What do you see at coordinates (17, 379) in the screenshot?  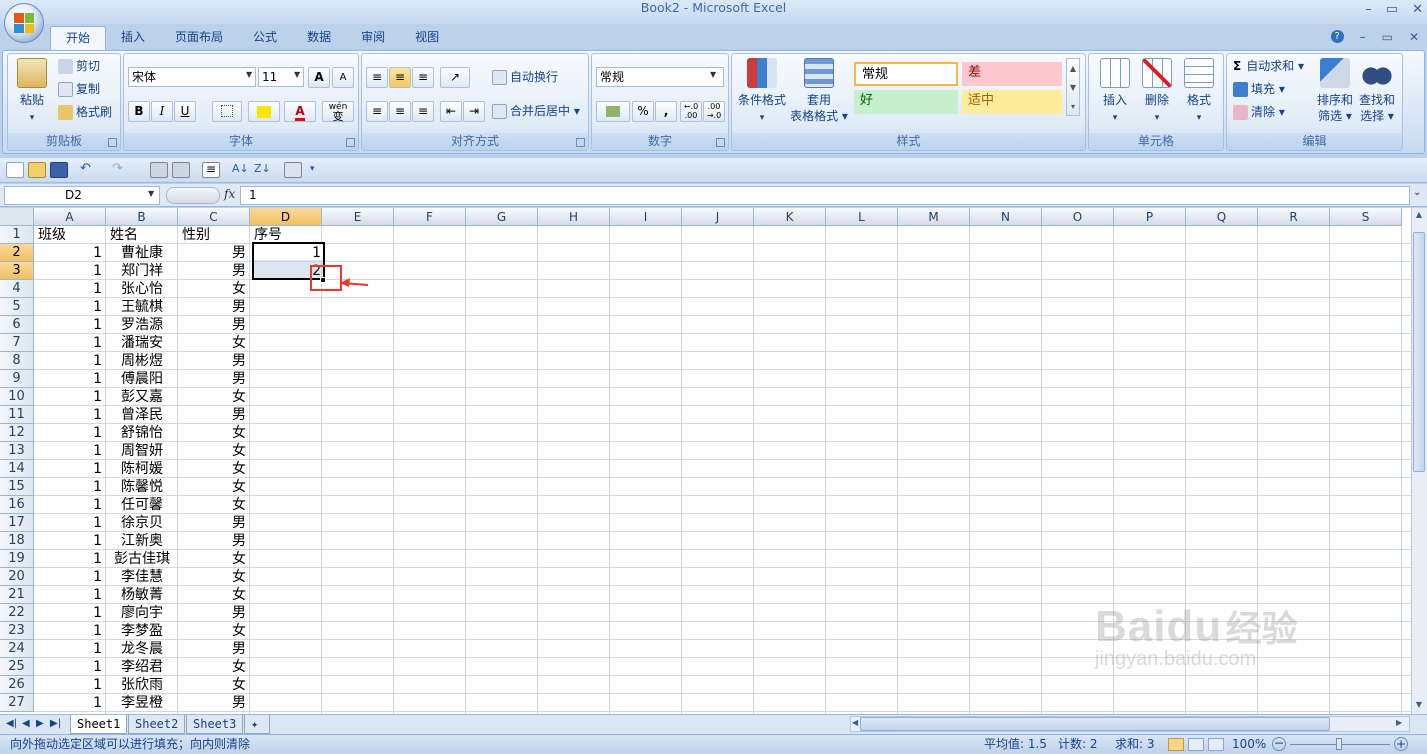 I see `row-header-9: 9` at bounding box center [17, 379].